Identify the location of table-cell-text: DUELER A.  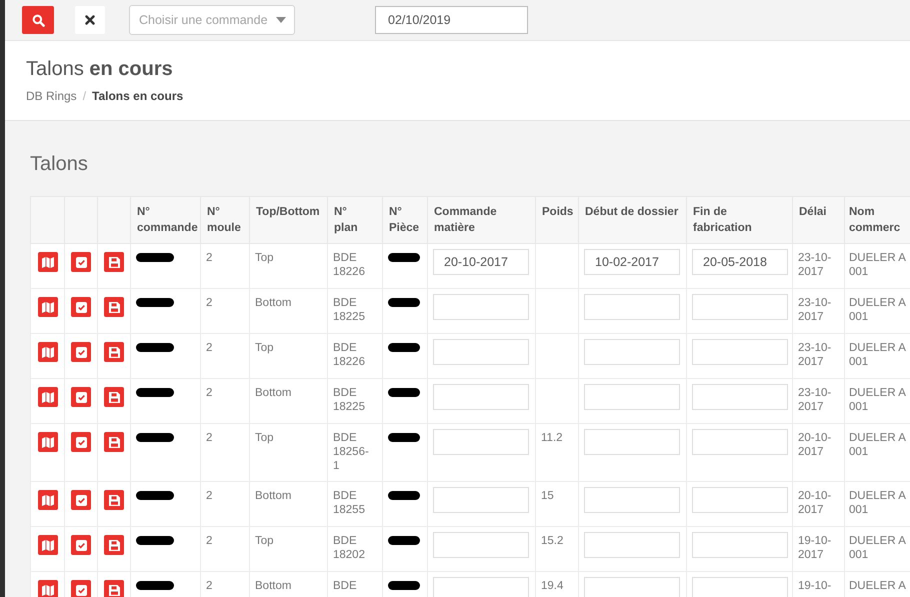
(877, 586).